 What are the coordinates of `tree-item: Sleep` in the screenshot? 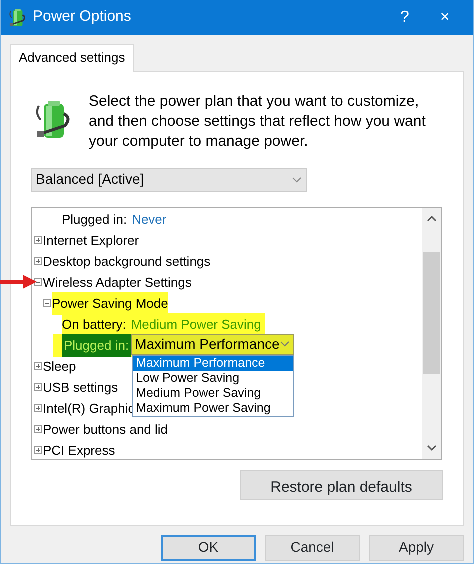 It's located at (59, 366).